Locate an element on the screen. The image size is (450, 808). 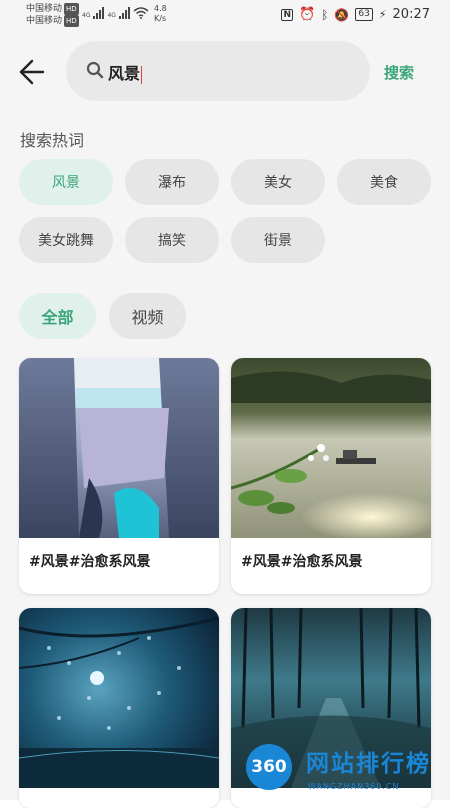
watermark-logo: 360 is located at coordinates (269, 767).